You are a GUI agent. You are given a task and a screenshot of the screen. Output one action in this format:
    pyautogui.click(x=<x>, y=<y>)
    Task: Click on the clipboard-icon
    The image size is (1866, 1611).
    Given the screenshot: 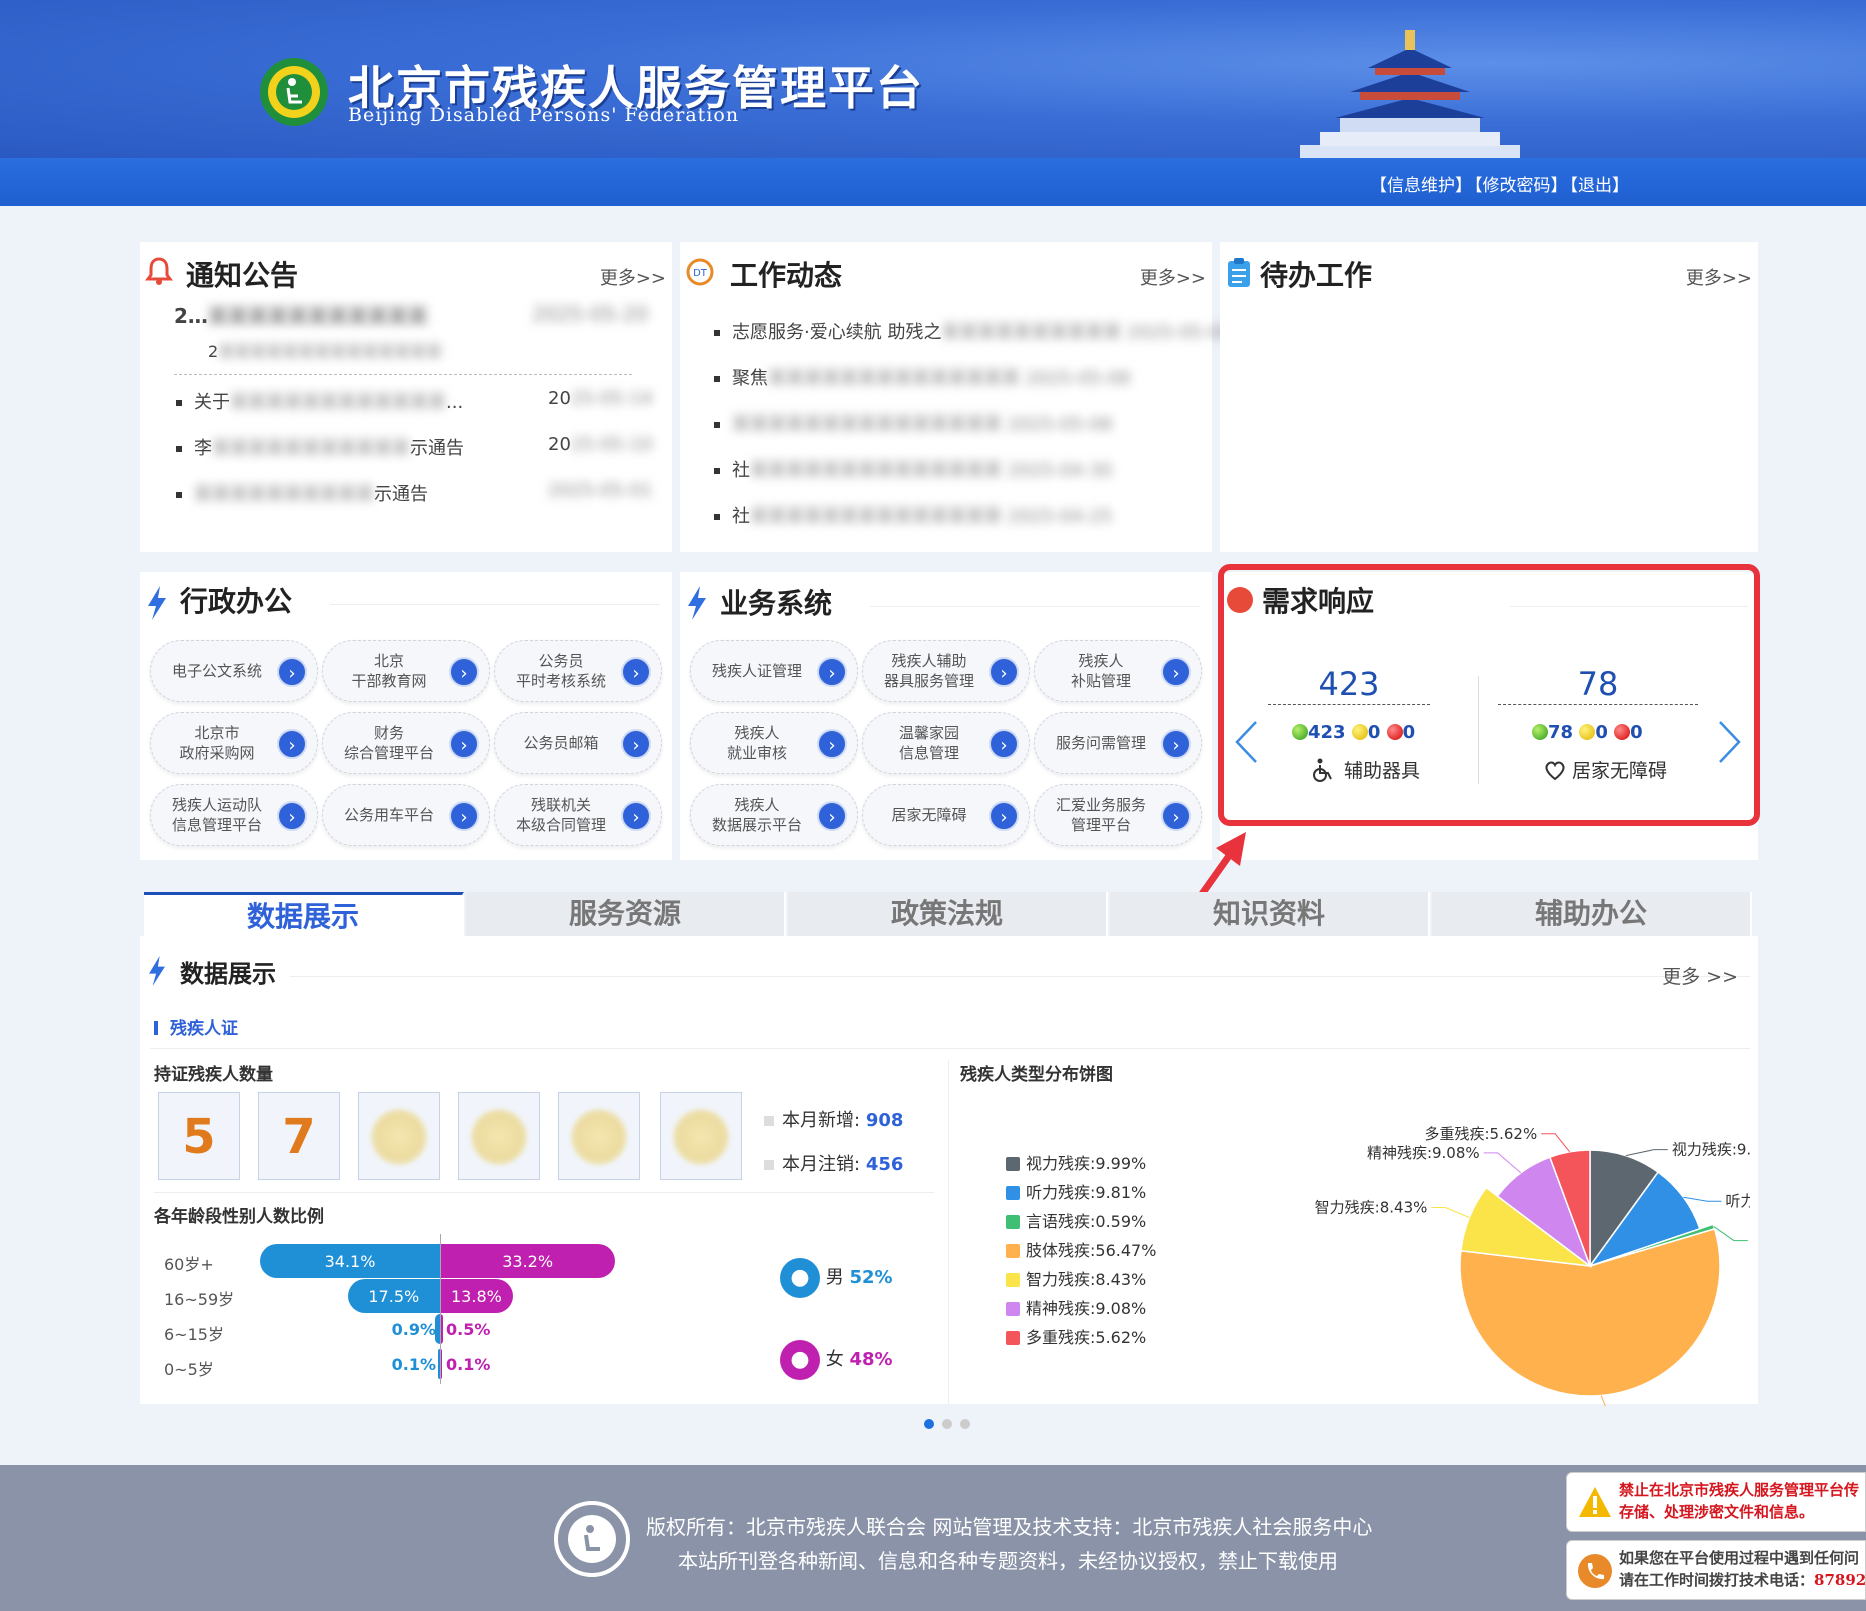 What is the action you would take?
    pyautogui.click(x=1239, y=272)
    